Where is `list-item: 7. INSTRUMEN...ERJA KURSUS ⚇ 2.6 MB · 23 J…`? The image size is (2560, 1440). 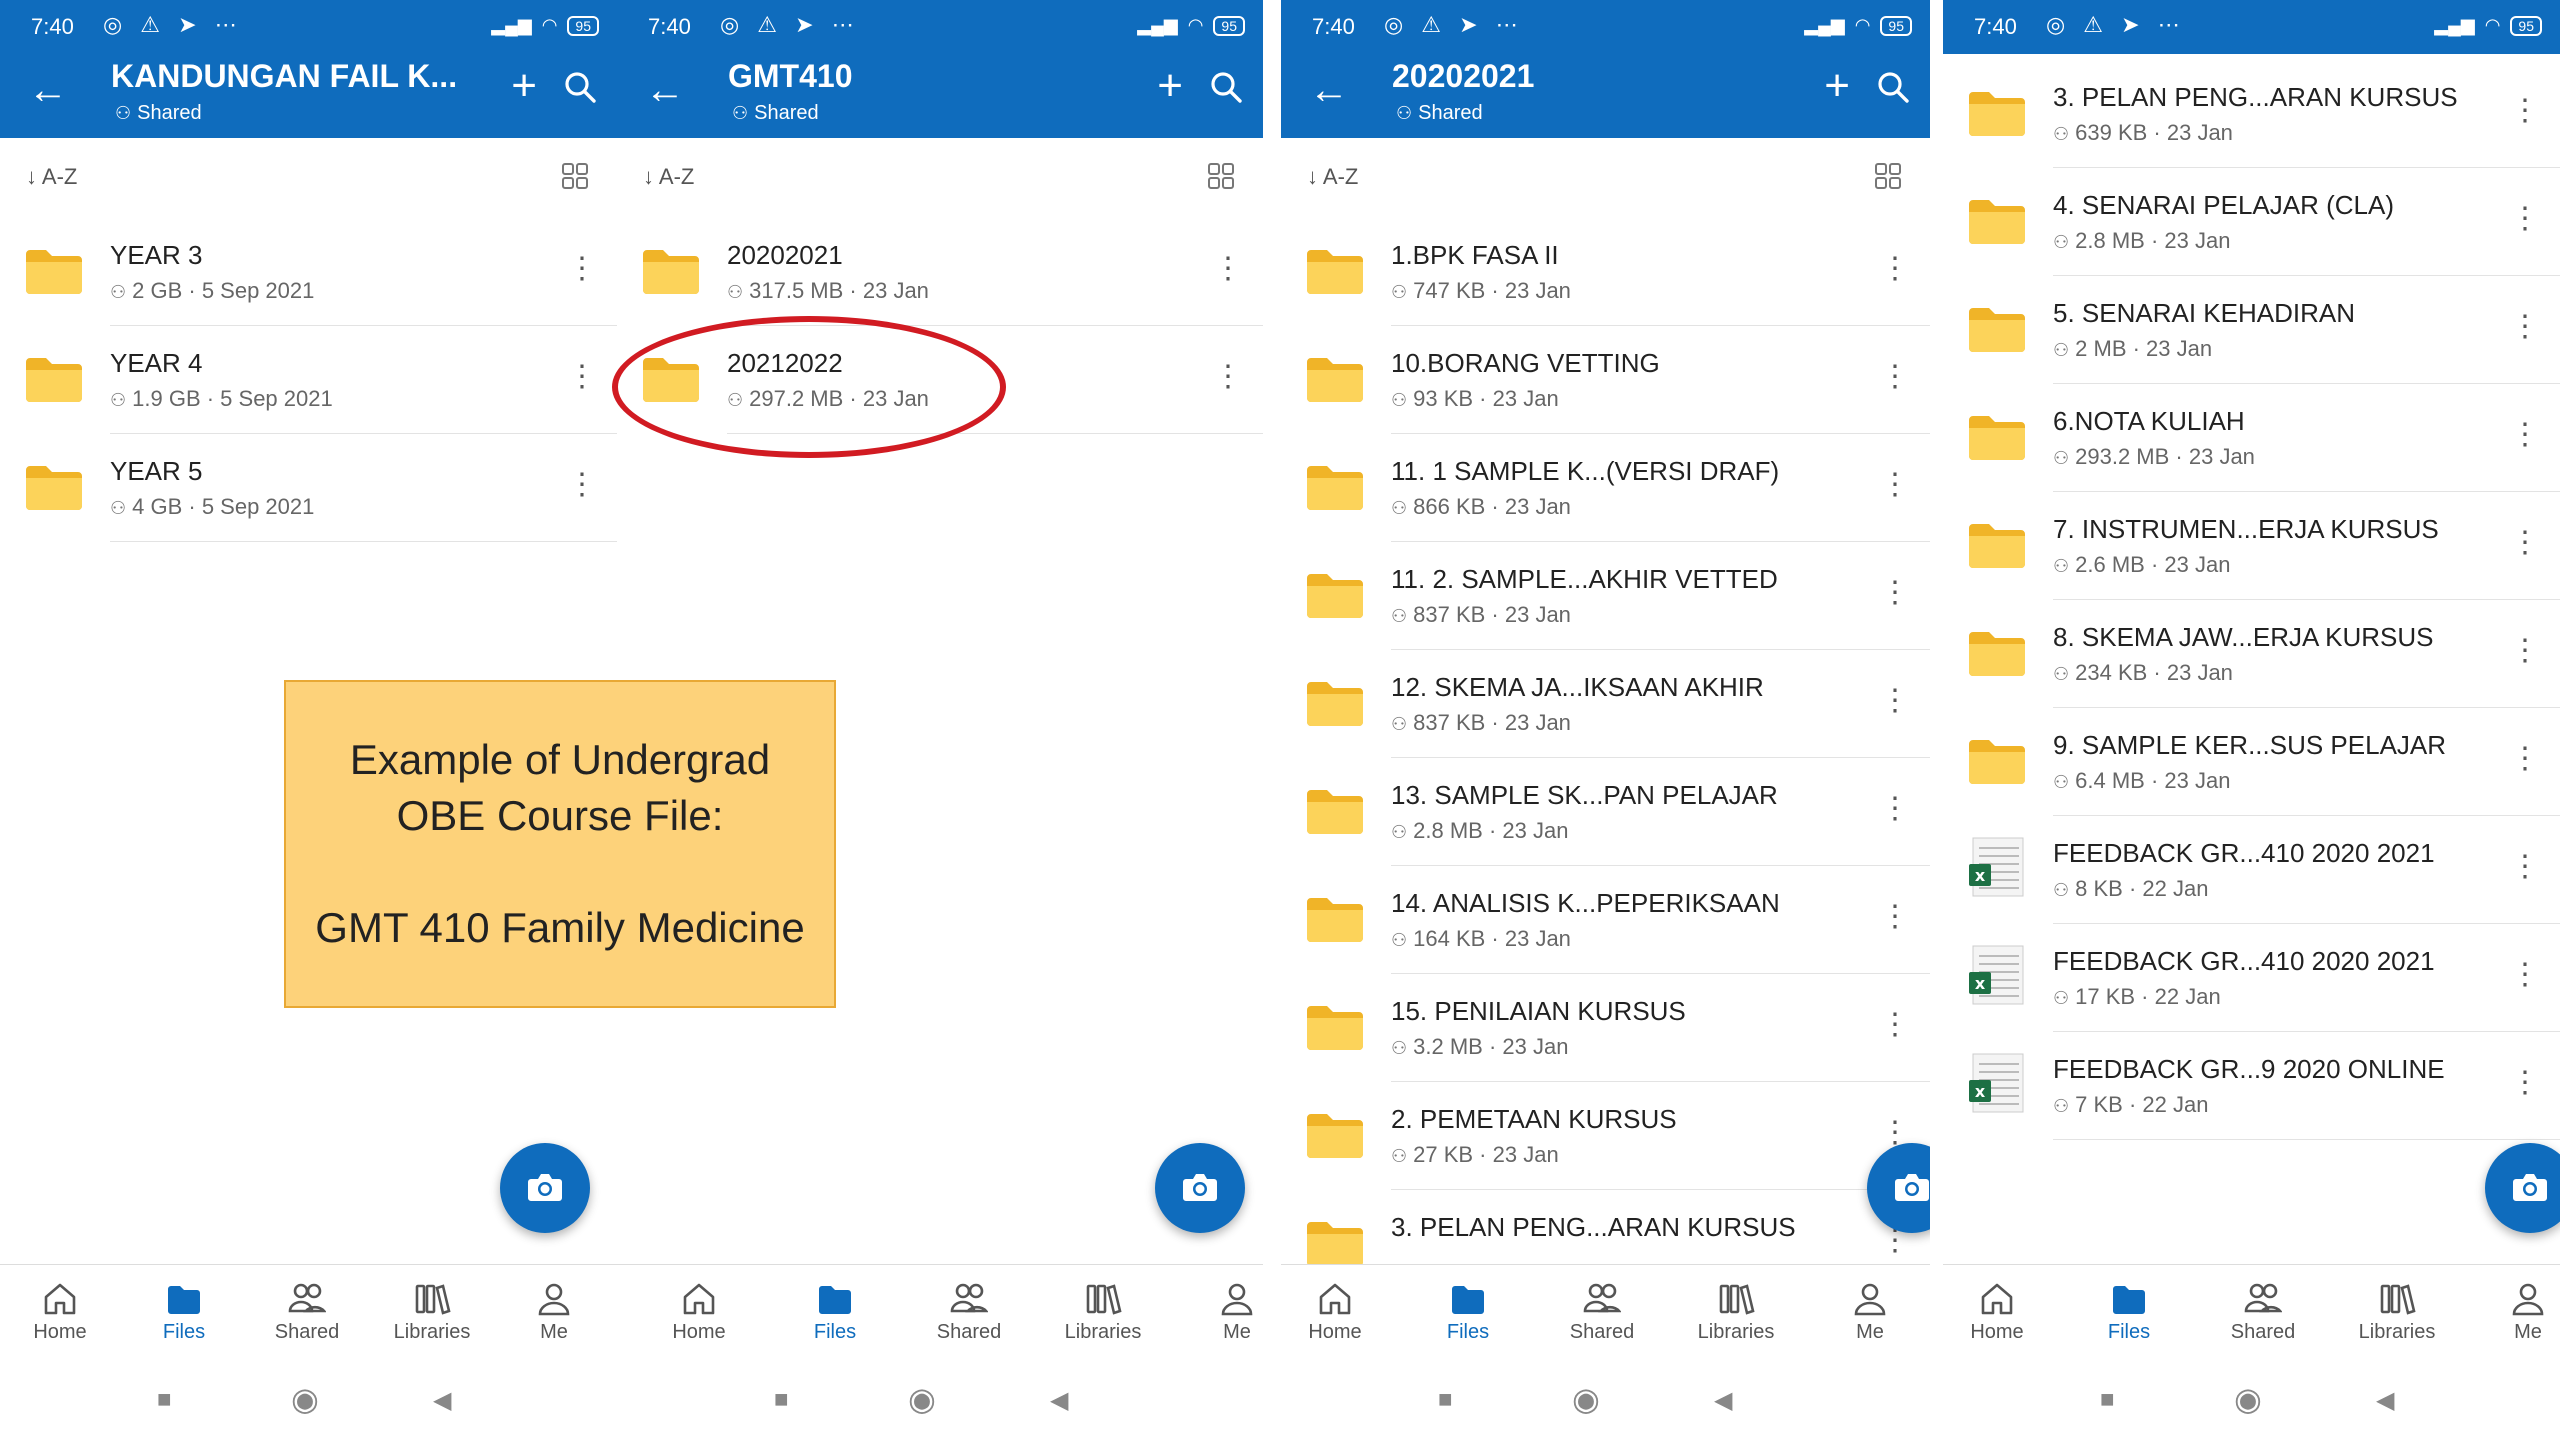
list-item: 7. INSTRUMEN...ERJA KURSUS ⚇ 2.6 MB · 23 J… is located at coordinates (2251, 546).